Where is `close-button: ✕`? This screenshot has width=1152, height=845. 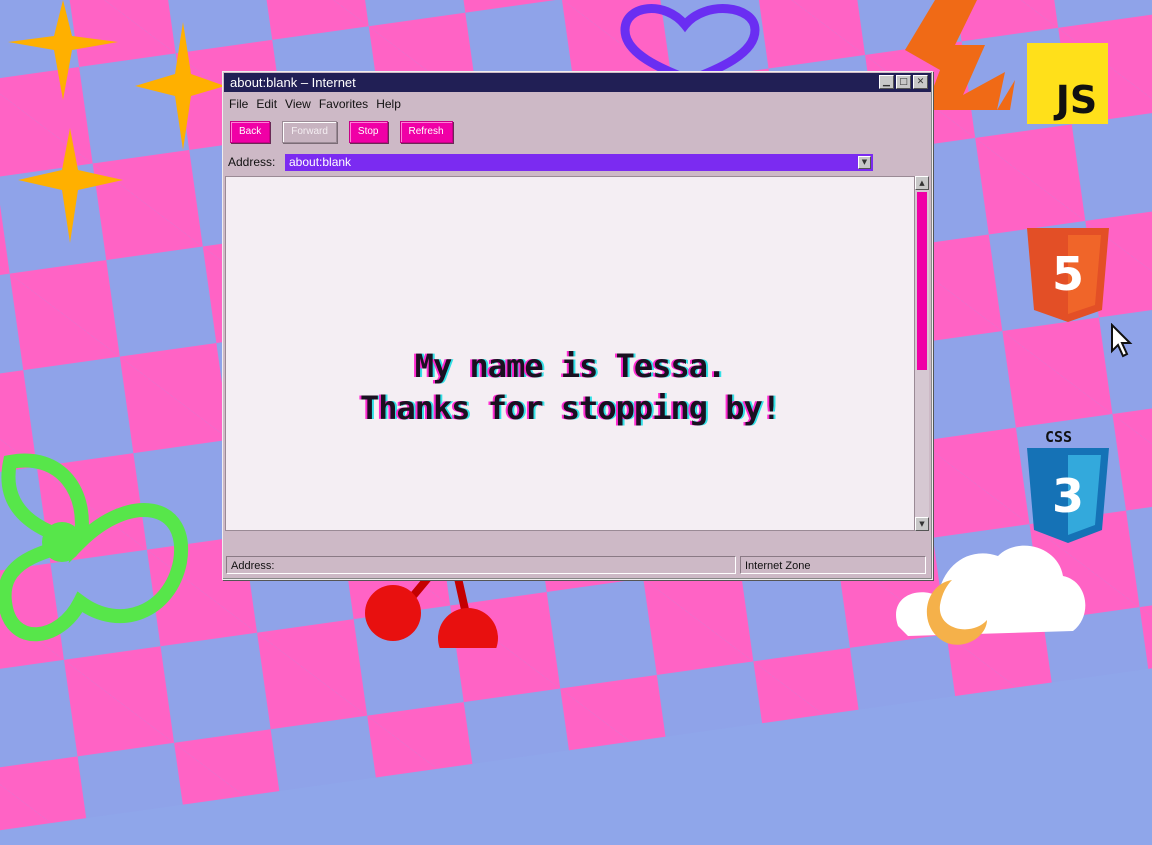 close-button: ✕ is located at coordinates (920, 82).